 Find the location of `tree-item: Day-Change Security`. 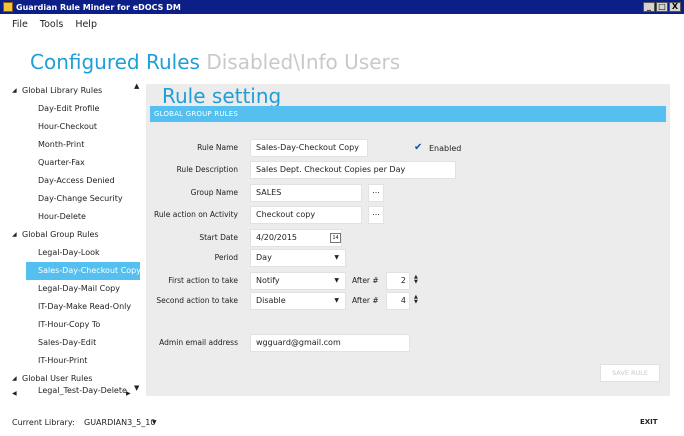

tree-item: Day-Change Security is located at coordinates (73, 199).